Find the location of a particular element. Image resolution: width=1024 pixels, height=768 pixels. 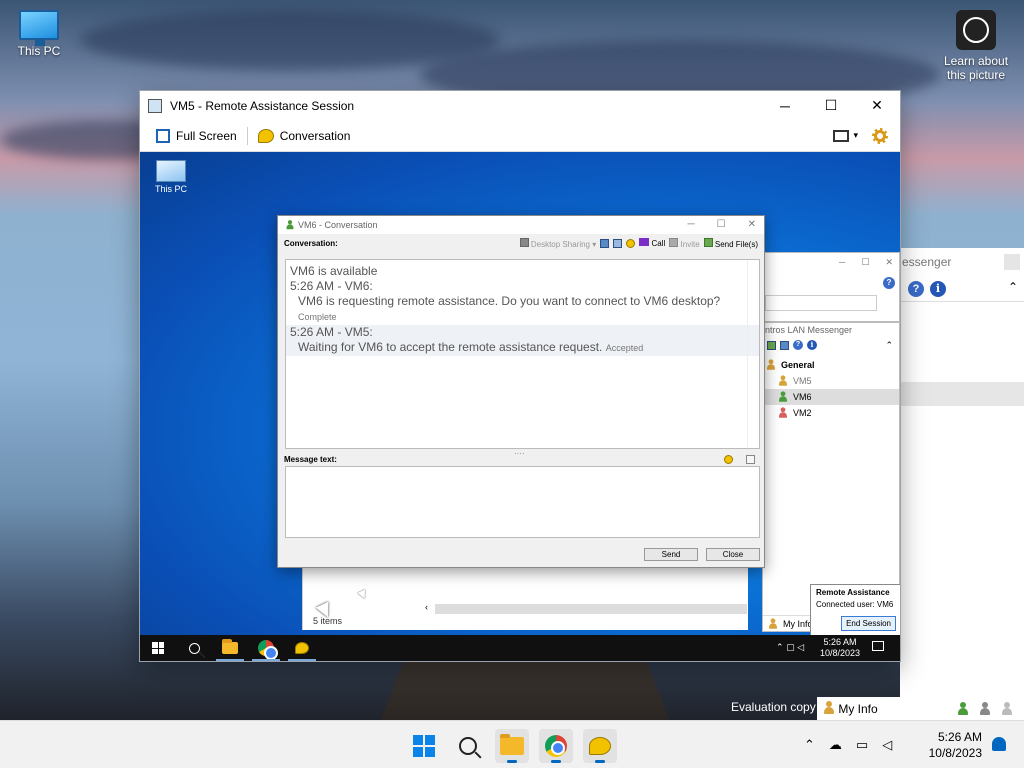

splitter-handle: ···· is located at coordinates (519, 453).